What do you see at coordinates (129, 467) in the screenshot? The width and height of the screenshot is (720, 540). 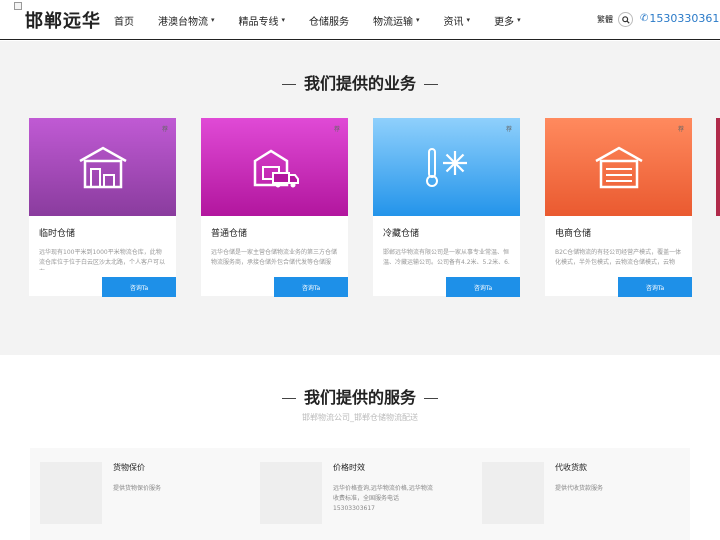 I see `service-title: 货物保价` at bounding box center [129, 467].